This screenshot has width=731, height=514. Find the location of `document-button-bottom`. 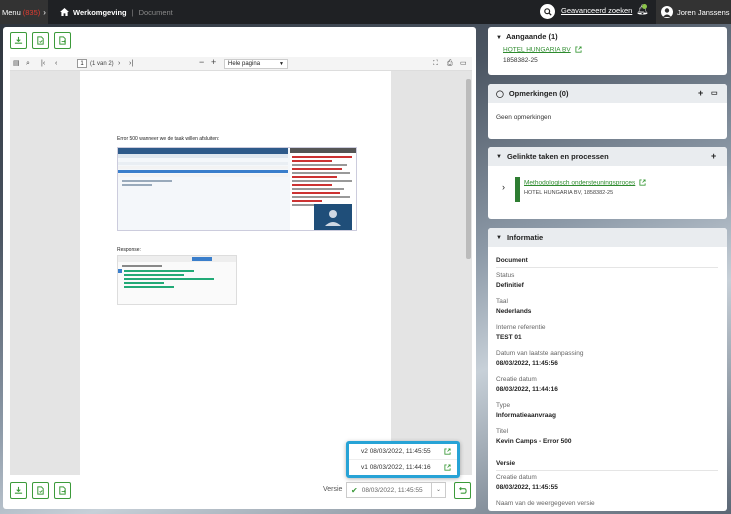

document-button-bottom is located at coordinates (40, 490).